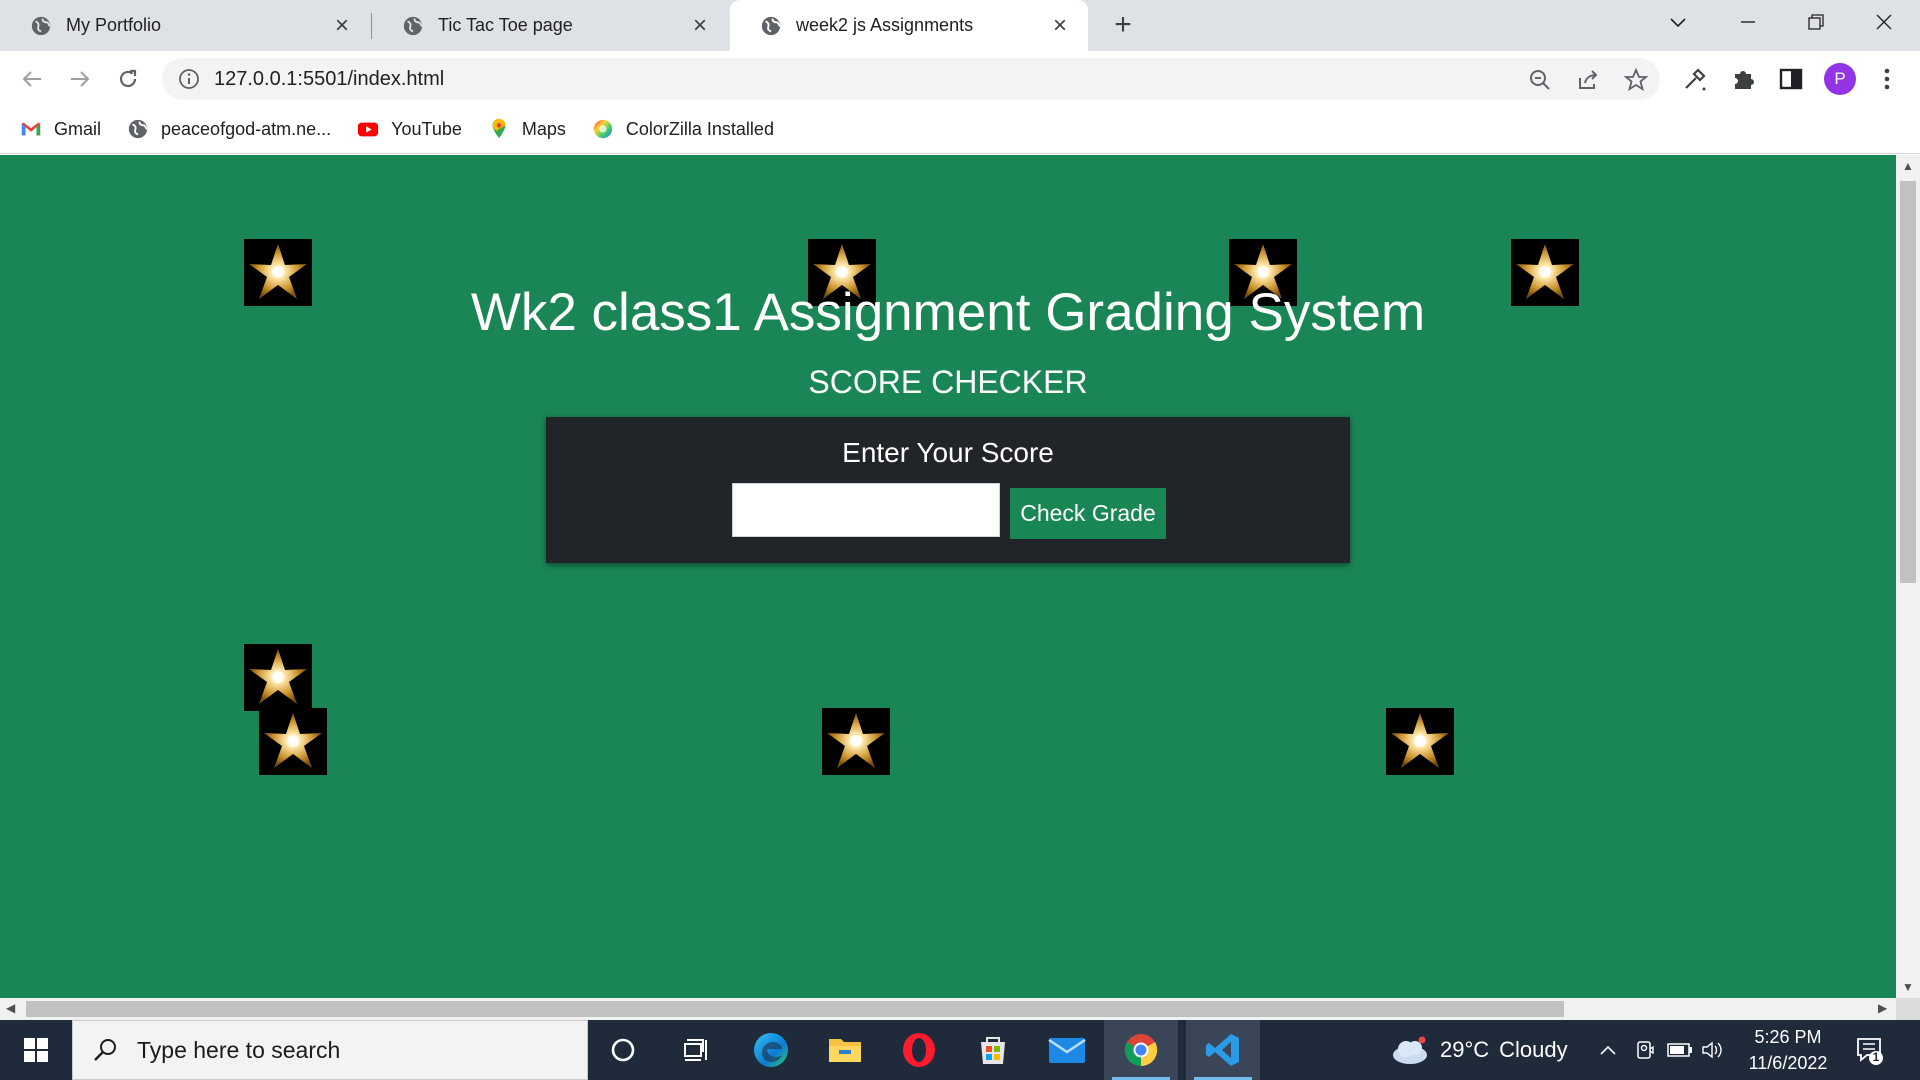  What do you see at coordinates (919, 1050) in the screenshot?
I see `opera-icon` at bounding box center [919, 1050].